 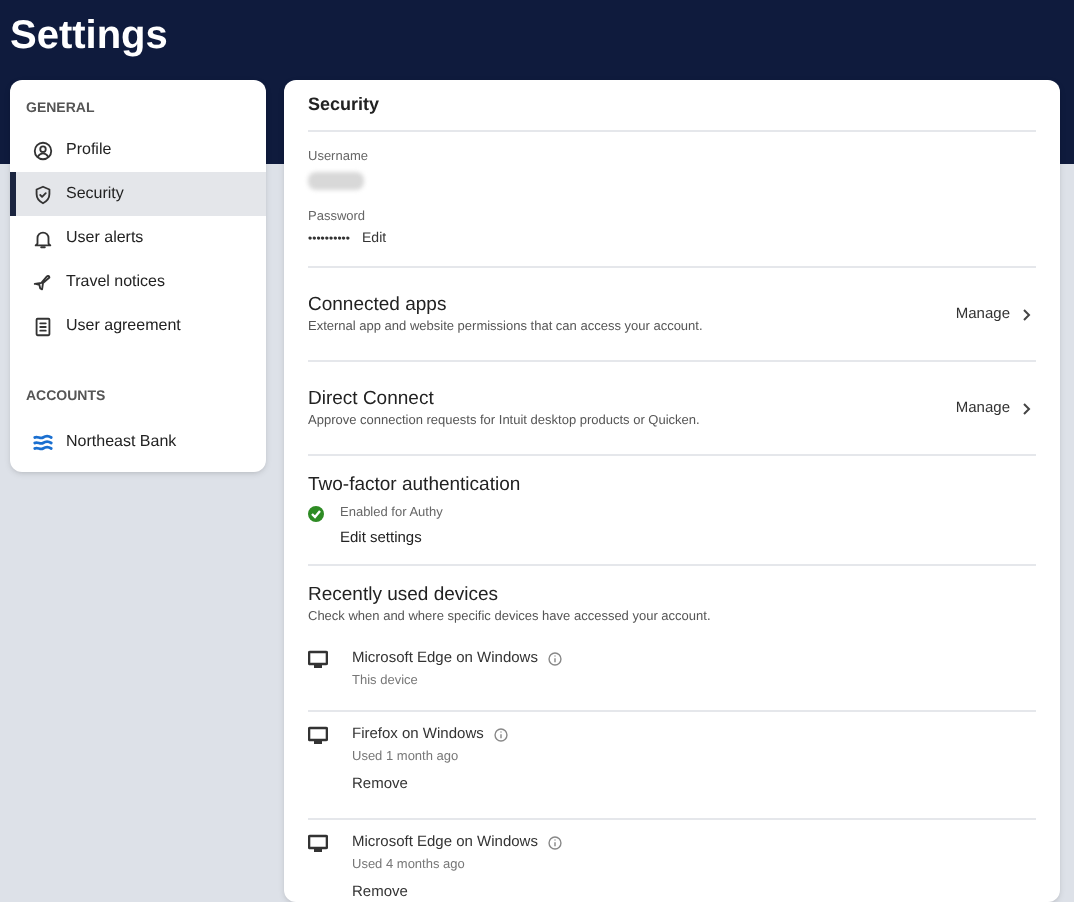 What do you see at coordinates (43, 282) in the screenshot?
I see `airplane-icon` at bounding box center [43, 282].